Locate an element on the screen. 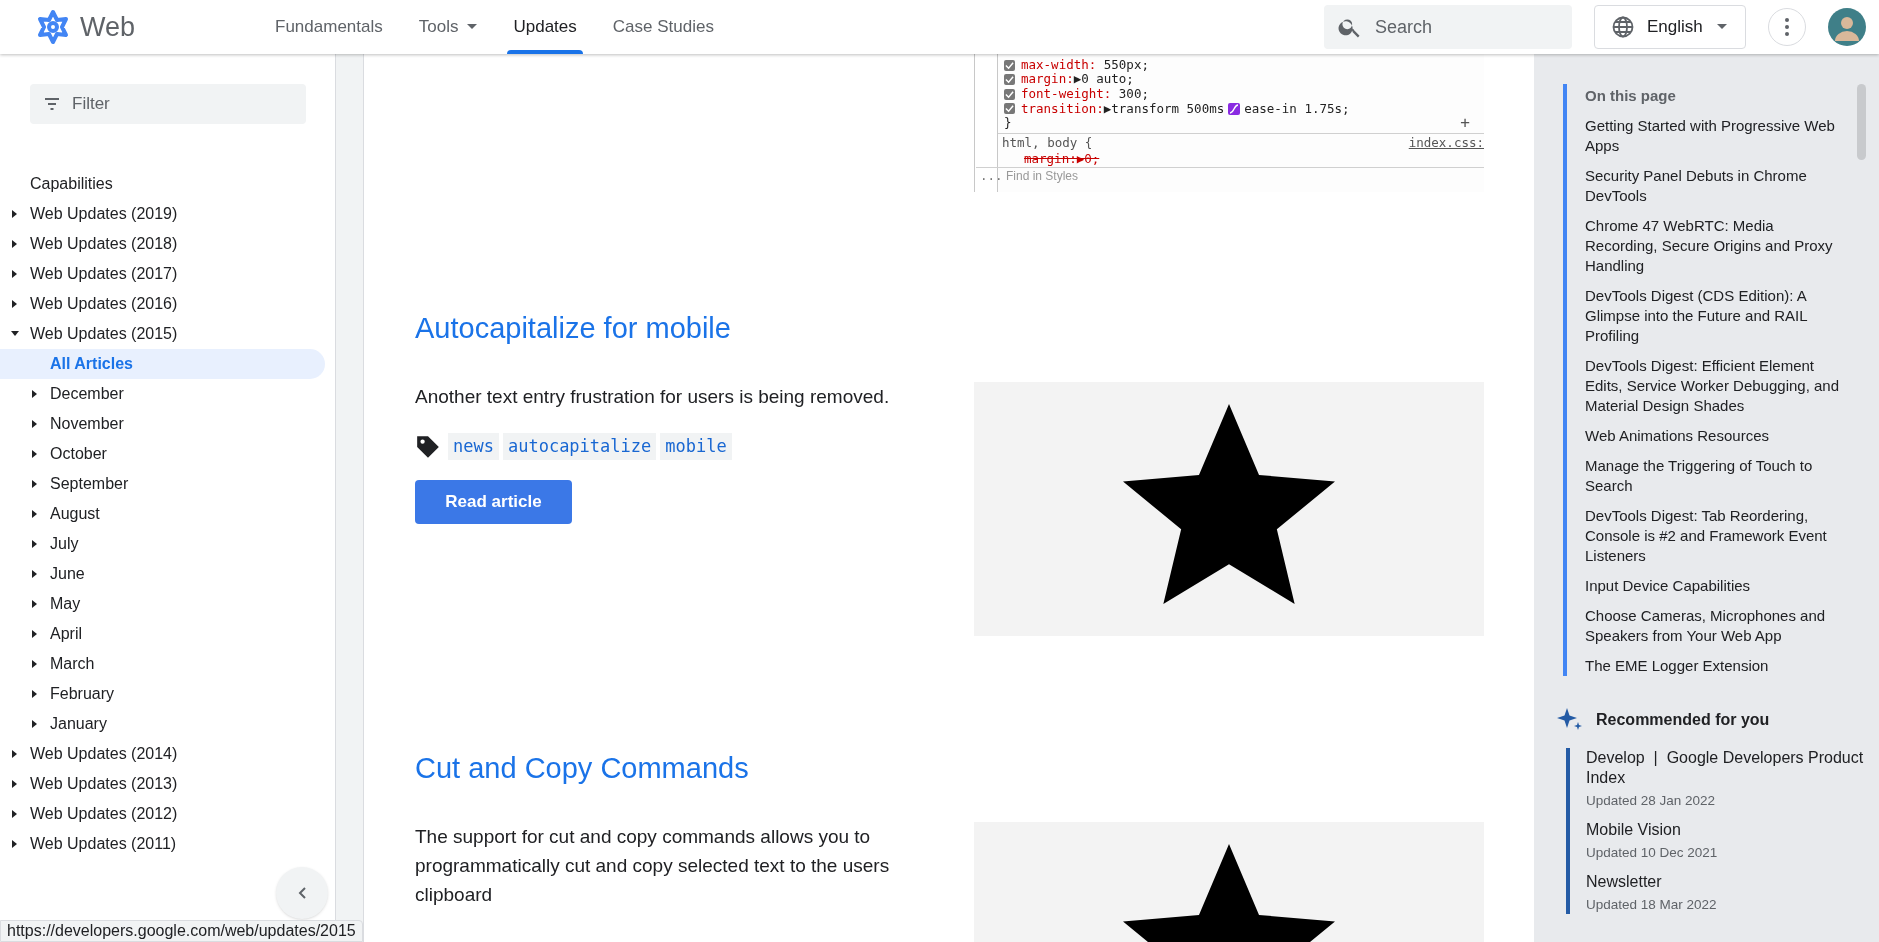  sidebar-item: Web Updates (2016) is located at coordinates (167, 304).